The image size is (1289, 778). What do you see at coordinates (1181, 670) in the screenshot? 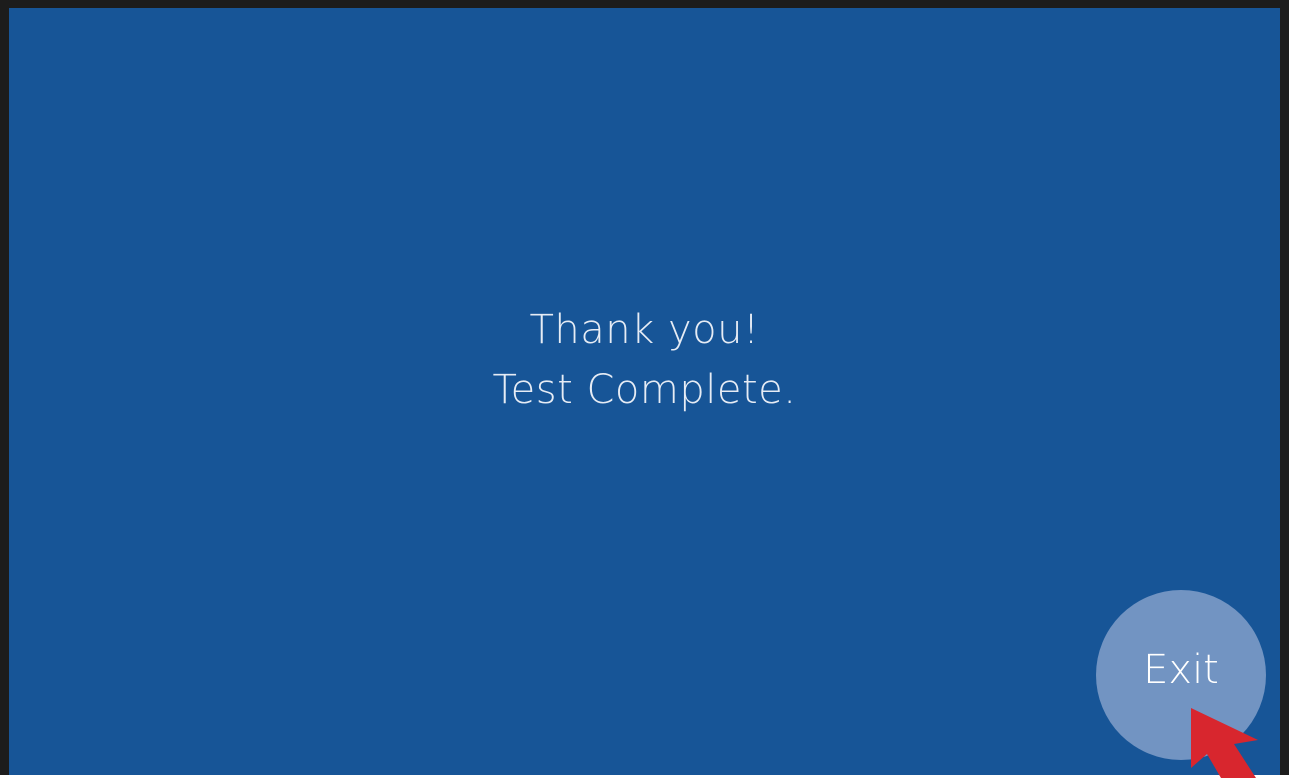
I see `exit-button-label: Exit` at bounding box center [1181, 670].